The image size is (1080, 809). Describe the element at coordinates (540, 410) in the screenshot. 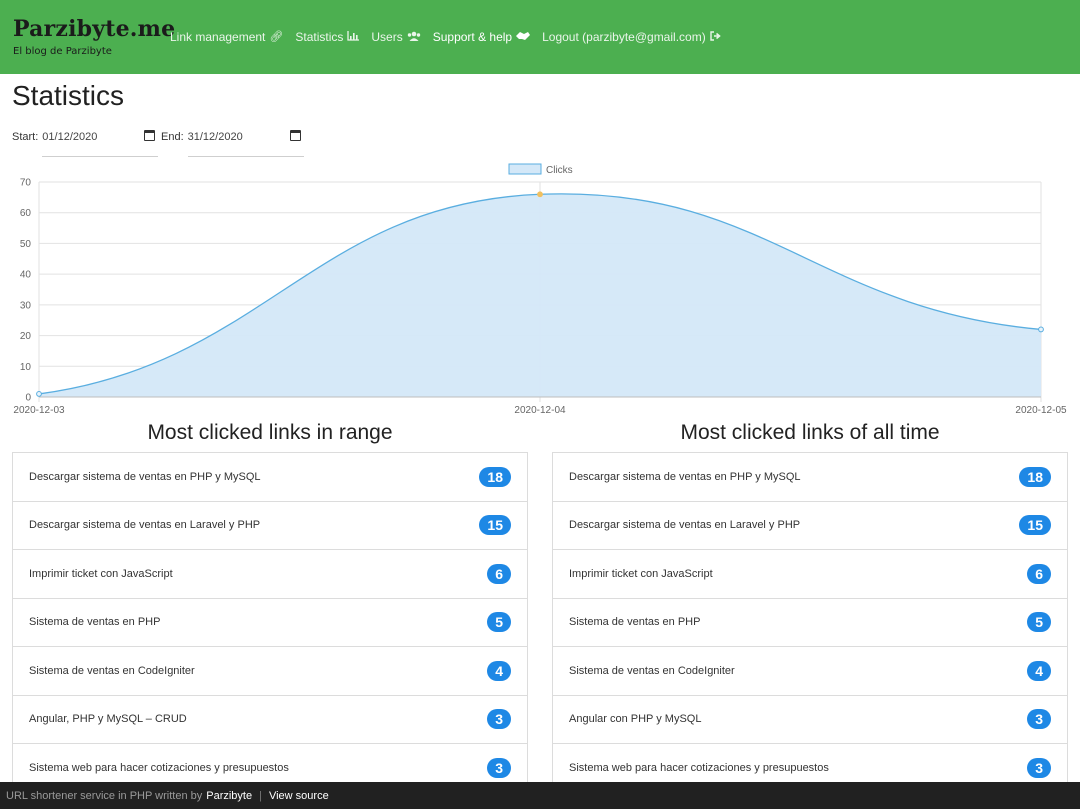

I see `x-tick-label: 2020-12-04` at that location.